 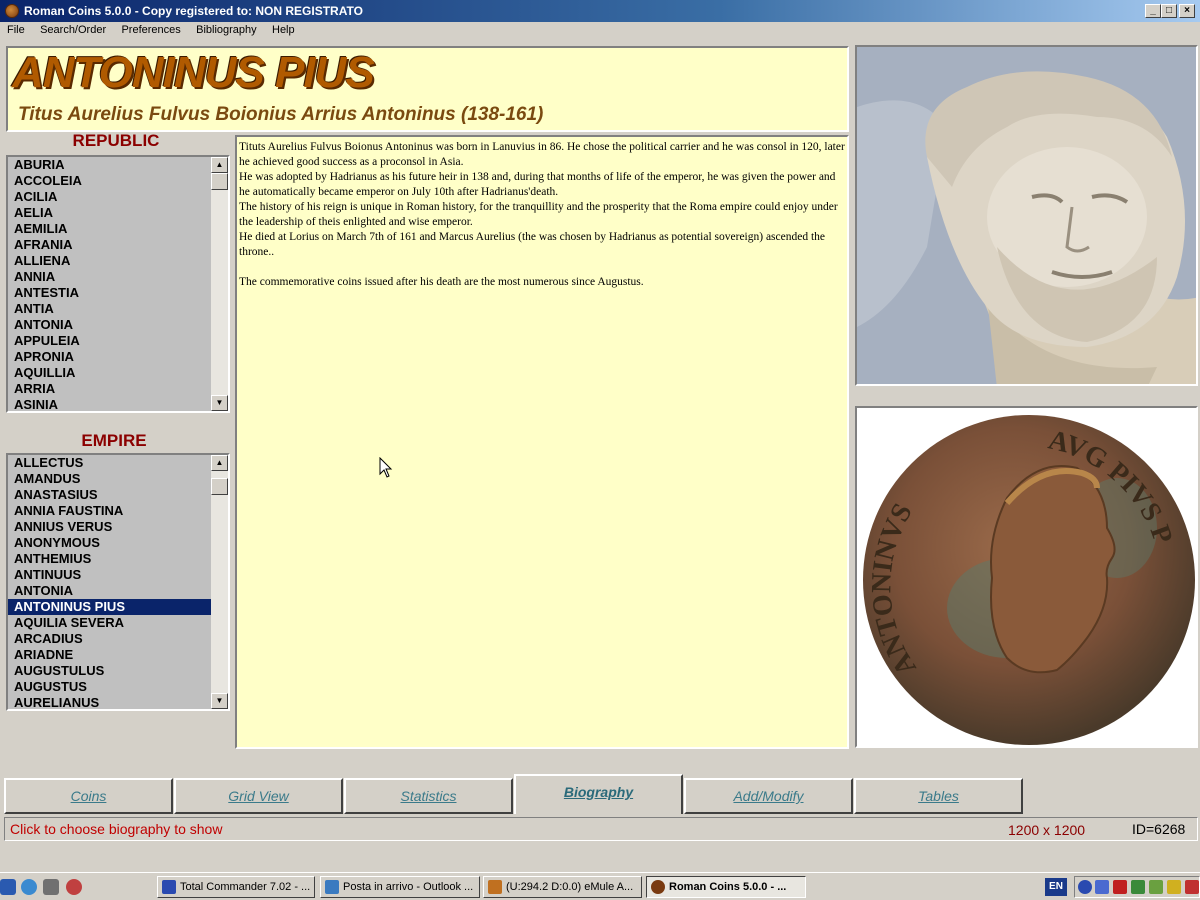 I want to click on status-resolution: 1200 x 1200, so click(x=1047, y=830).